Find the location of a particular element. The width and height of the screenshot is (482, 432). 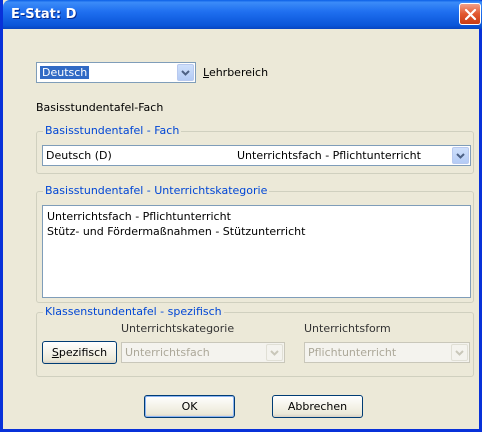

kategorie-combobox: Unterrichtsfach is located at coordinates (203, 352).